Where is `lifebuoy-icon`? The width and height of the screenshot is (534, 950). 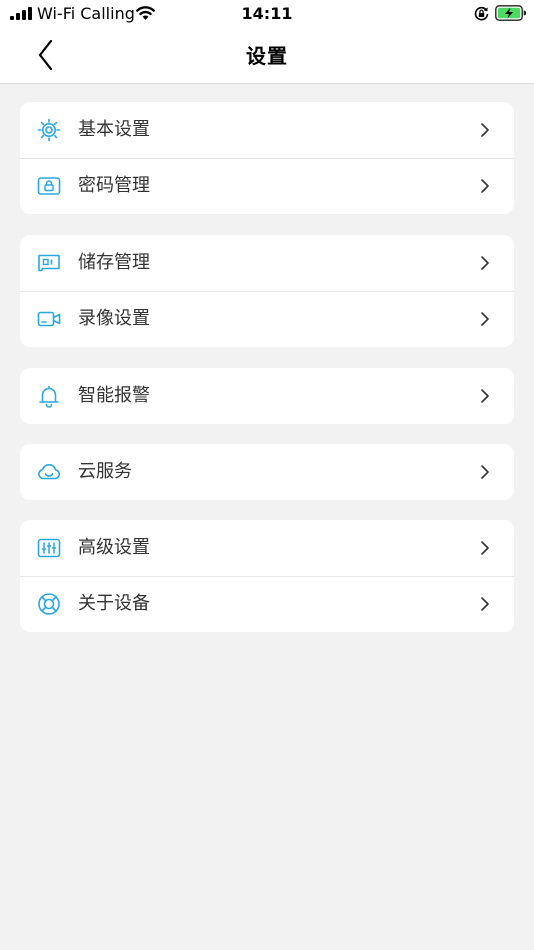
lifebuoy-icon is located at coordinates (49, 604).